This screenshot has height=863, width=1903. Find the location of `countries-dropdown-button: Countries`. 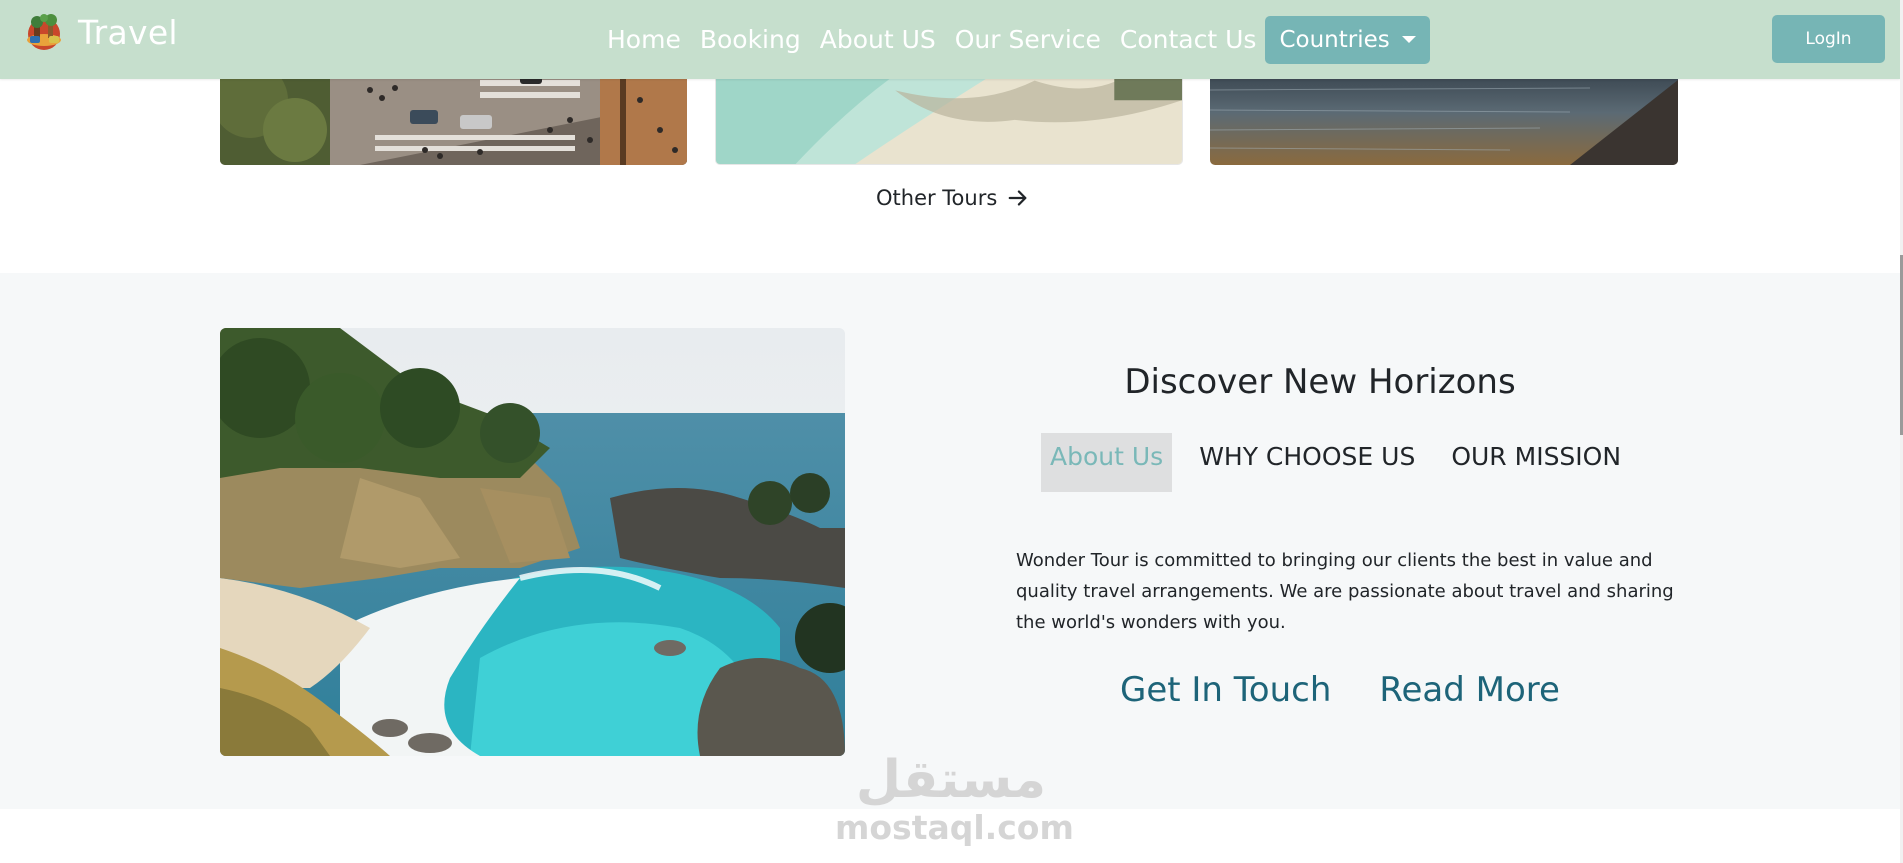

countries-dropdown-button: Countries is located at coordinates (1347, 39).